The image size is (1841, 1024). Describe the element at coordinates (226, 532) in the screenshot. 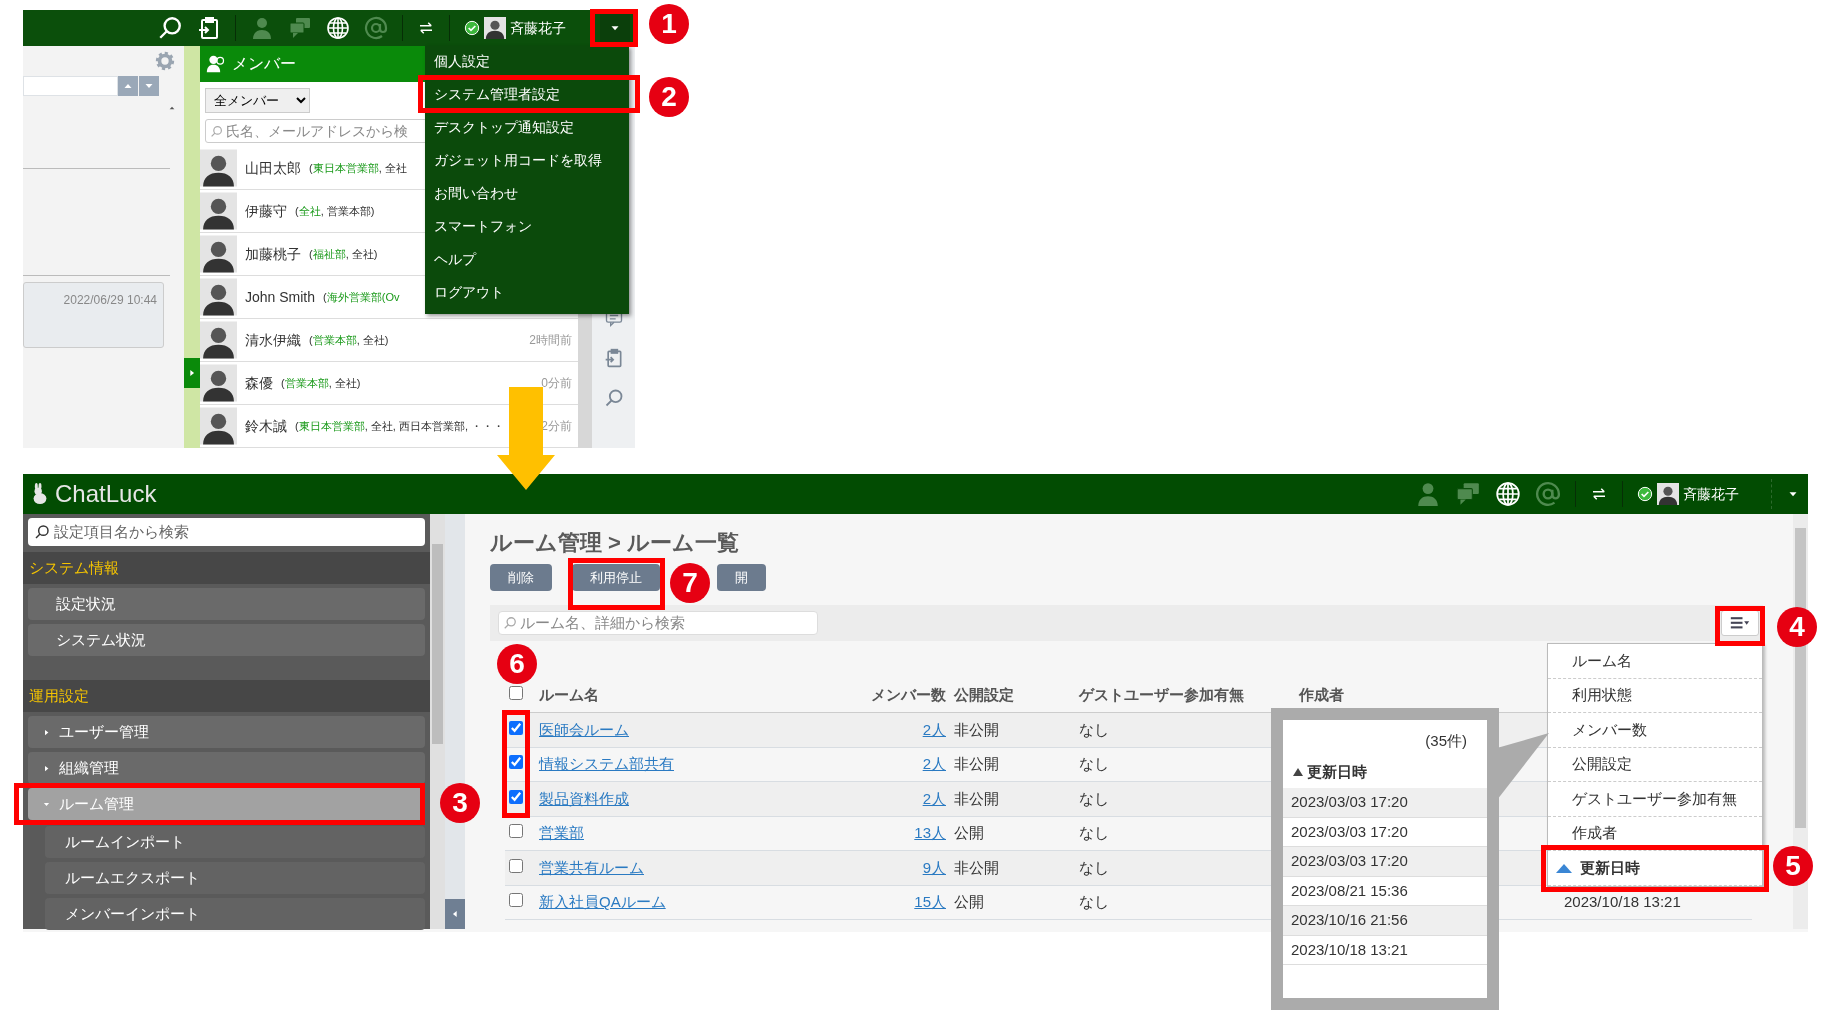

I see `search-field: 設定項目名から検索` at that location.